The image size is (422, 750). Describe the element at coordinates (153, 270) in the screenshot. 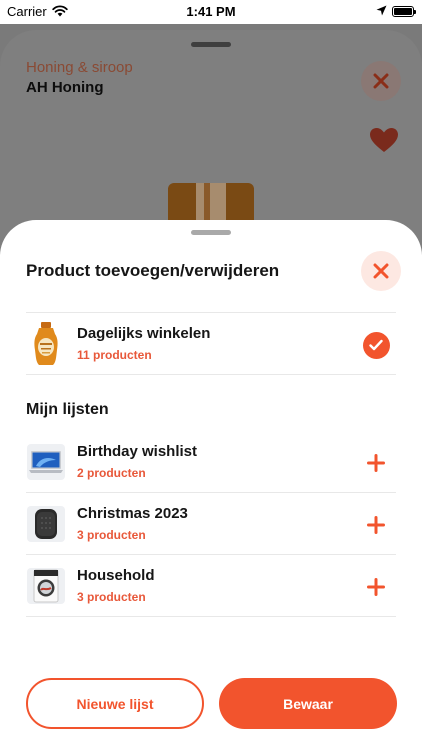

I see `sheet-title: Product toevoegen/verwijderen` at that location.